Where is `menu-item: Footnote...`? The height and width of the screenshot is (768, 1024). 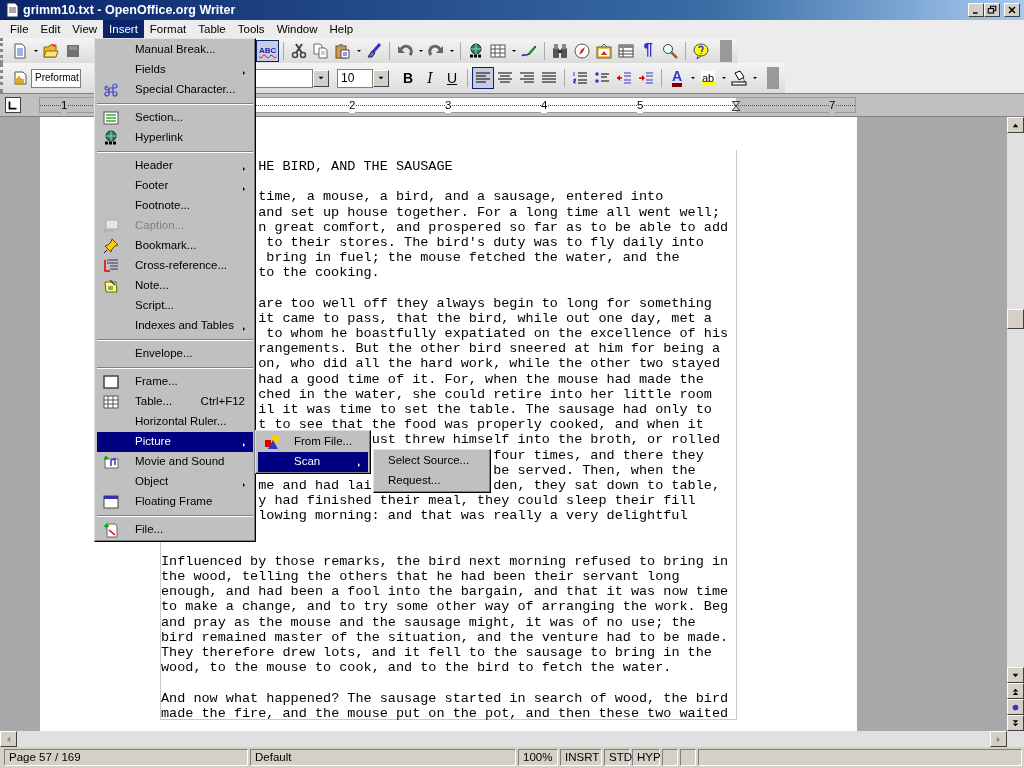 menu-item: Footnote... is located at coordinates (175, 206).